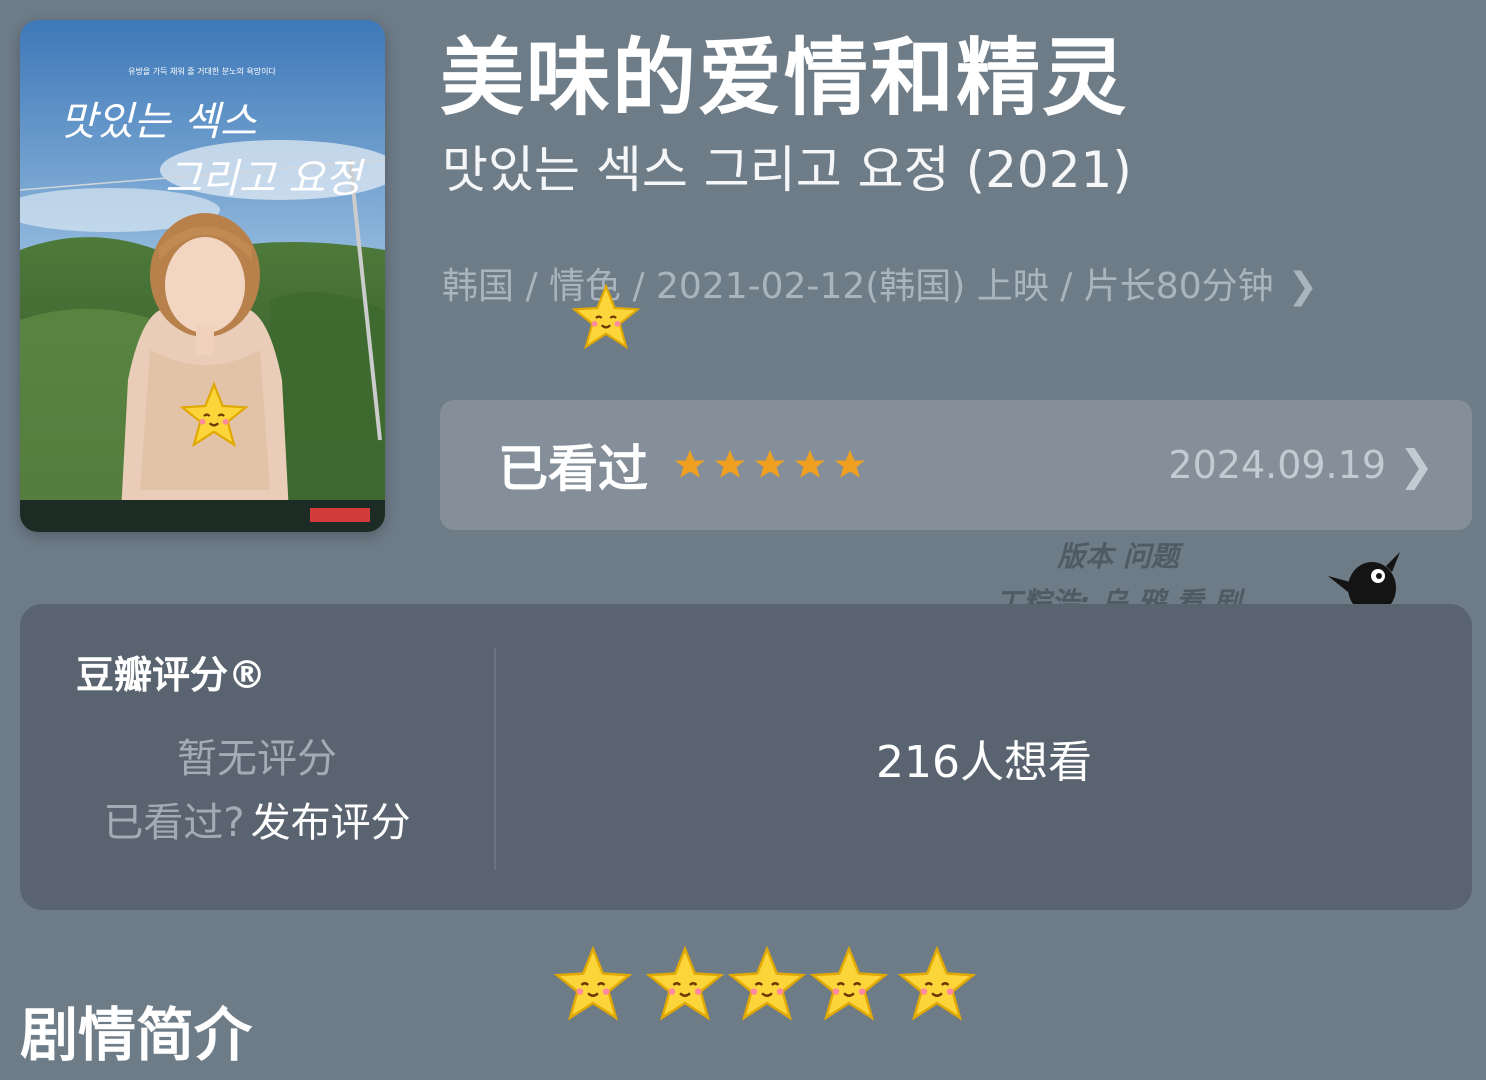 This screenshot has height=1080, width=1486. What do you see at coordinates (202, 71) in the screenshot?
I see `poster-top-text: 유방을 가득 채워 줄 거대한 분노의 욕망이다` at bounding box center [202, 71].